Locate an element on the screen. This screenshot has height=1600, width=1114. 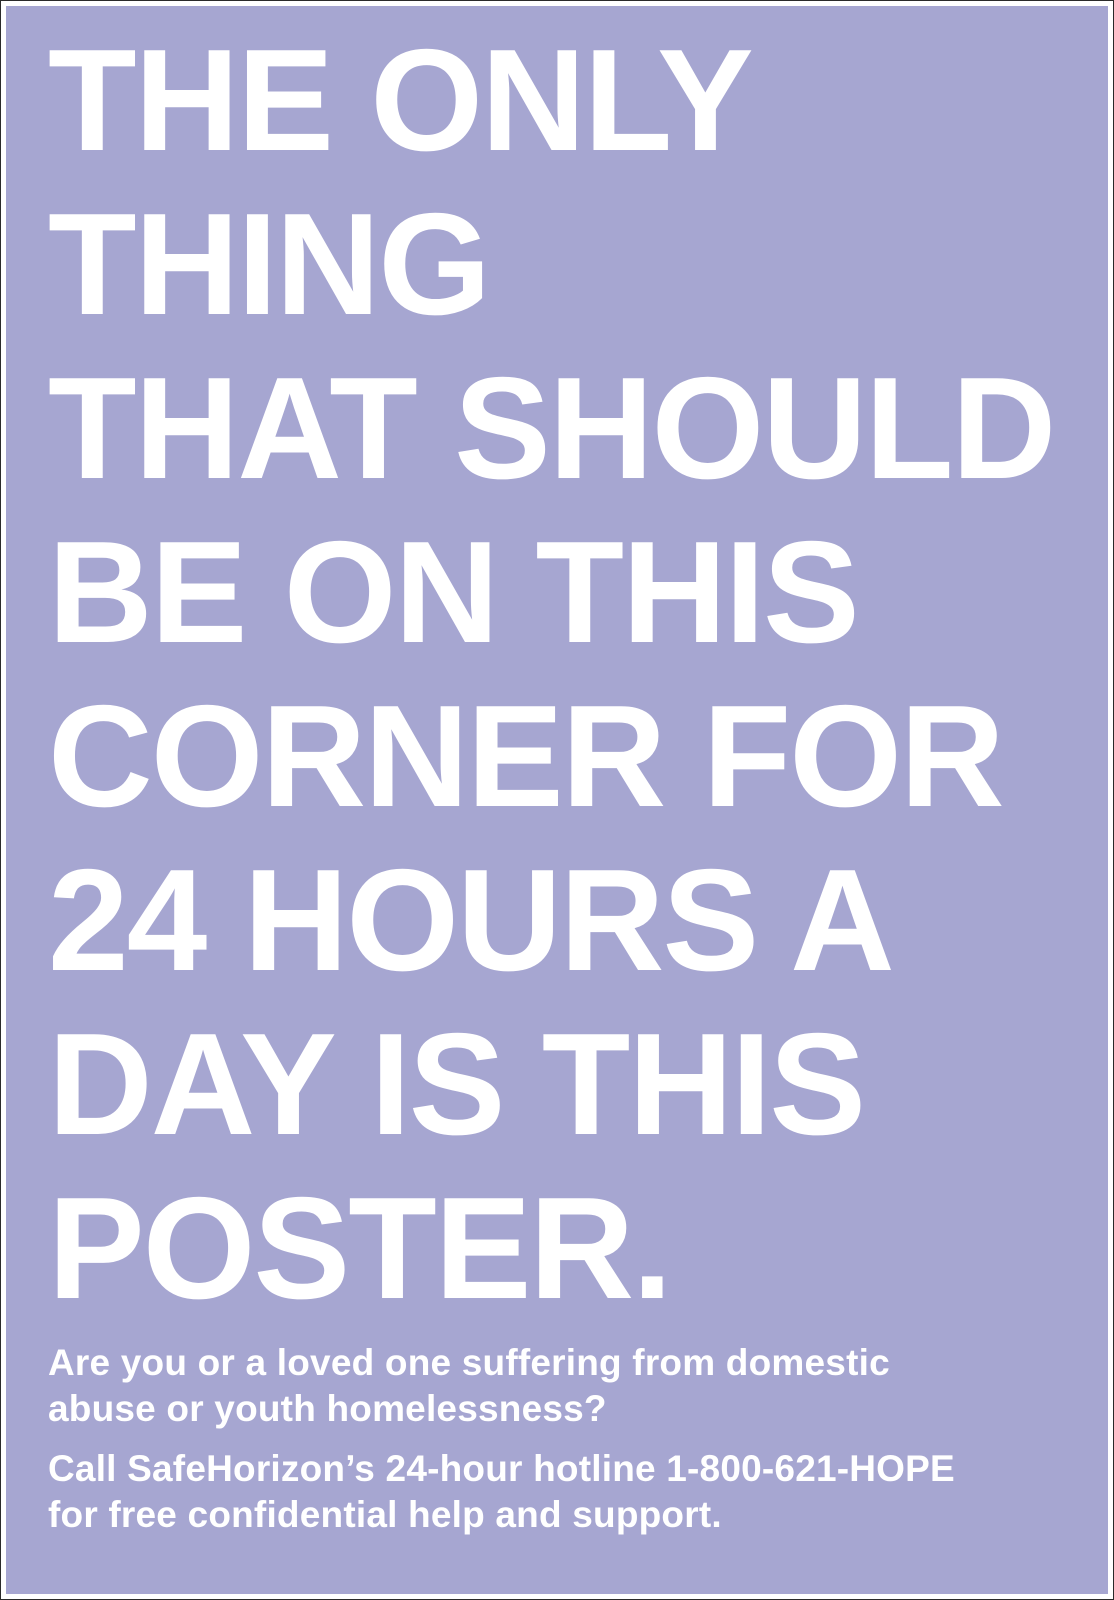
headline-line-3: THAT SHOULD is located at coordinates (552, 428).